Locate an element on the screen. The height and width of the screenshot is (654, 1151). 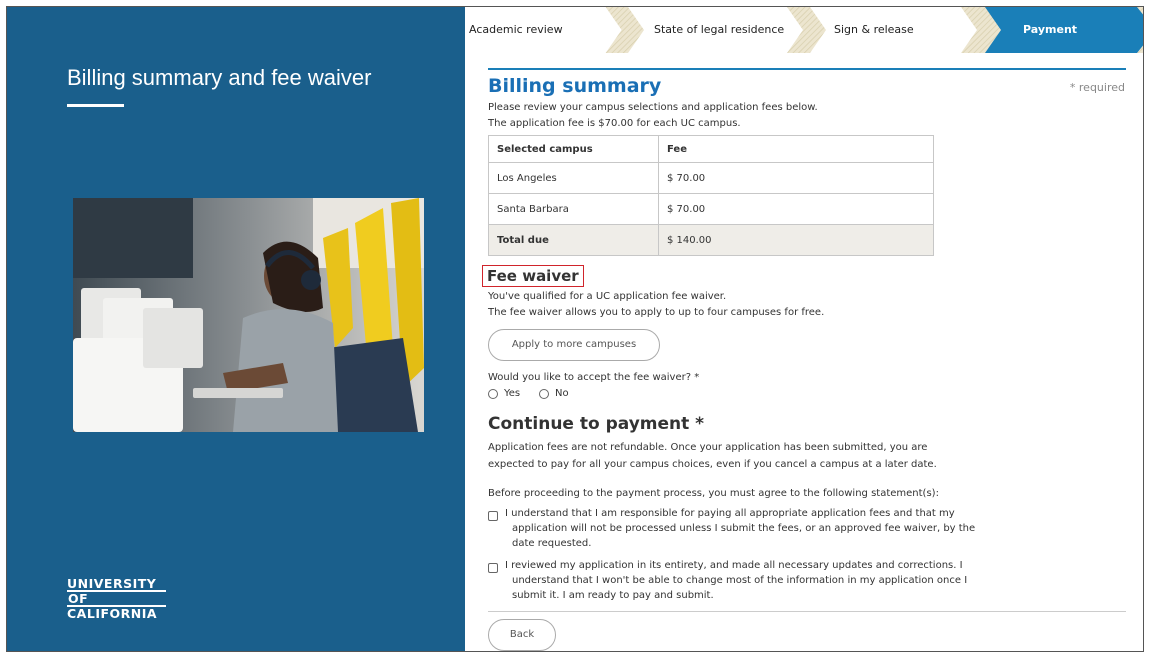
fee-waiver-highlight: Fee waiver is located at coordinates (533, 276).